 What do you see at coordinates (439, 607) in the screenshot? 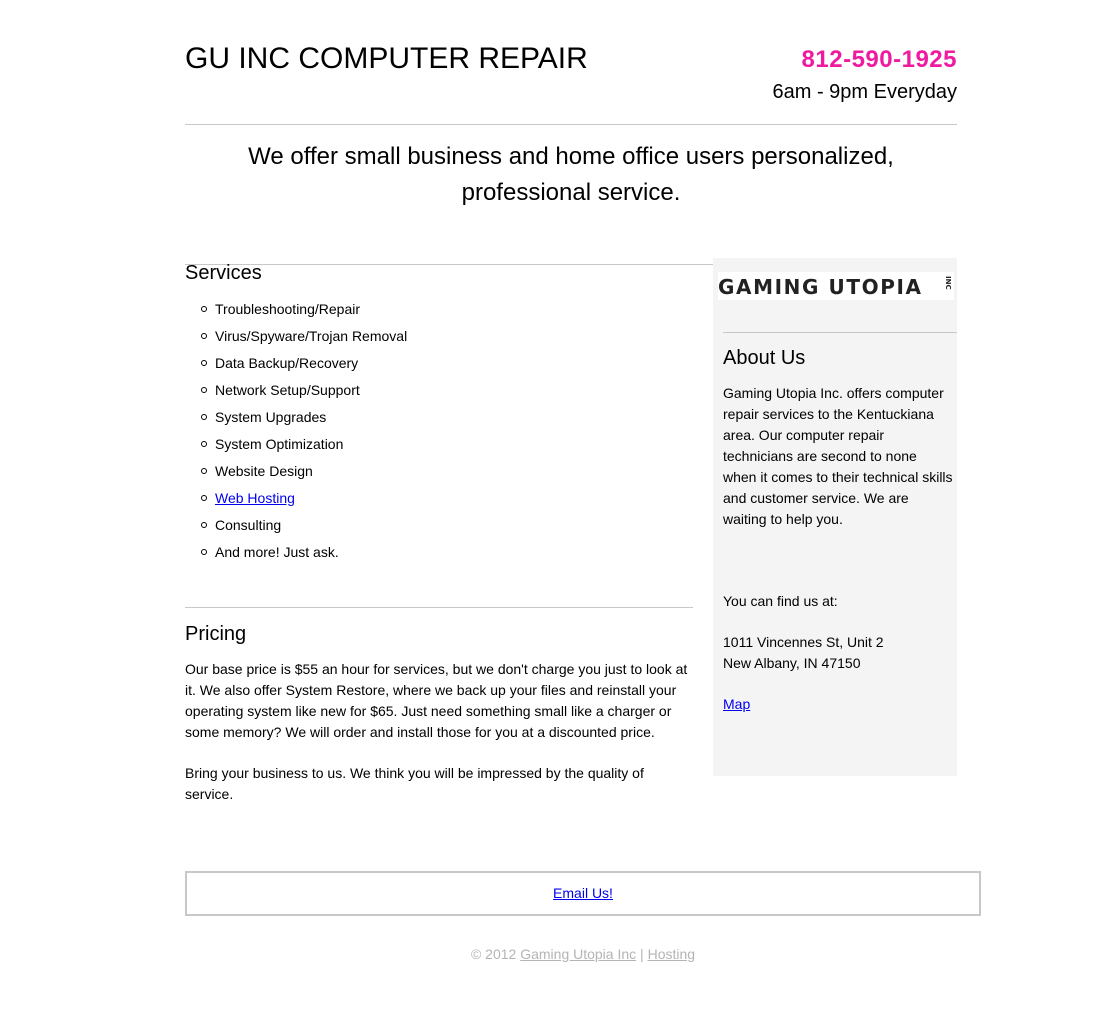
I see `section-divider` at bounding box center [439, 607].